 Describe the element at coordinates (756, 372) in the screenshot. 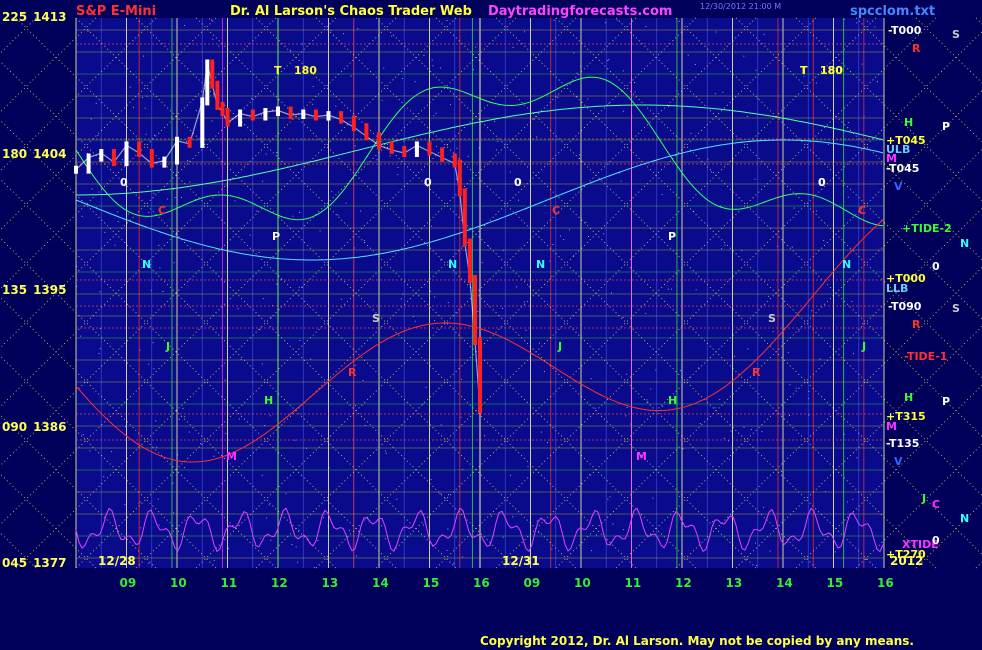

I see `plot-letter: R` at that location.